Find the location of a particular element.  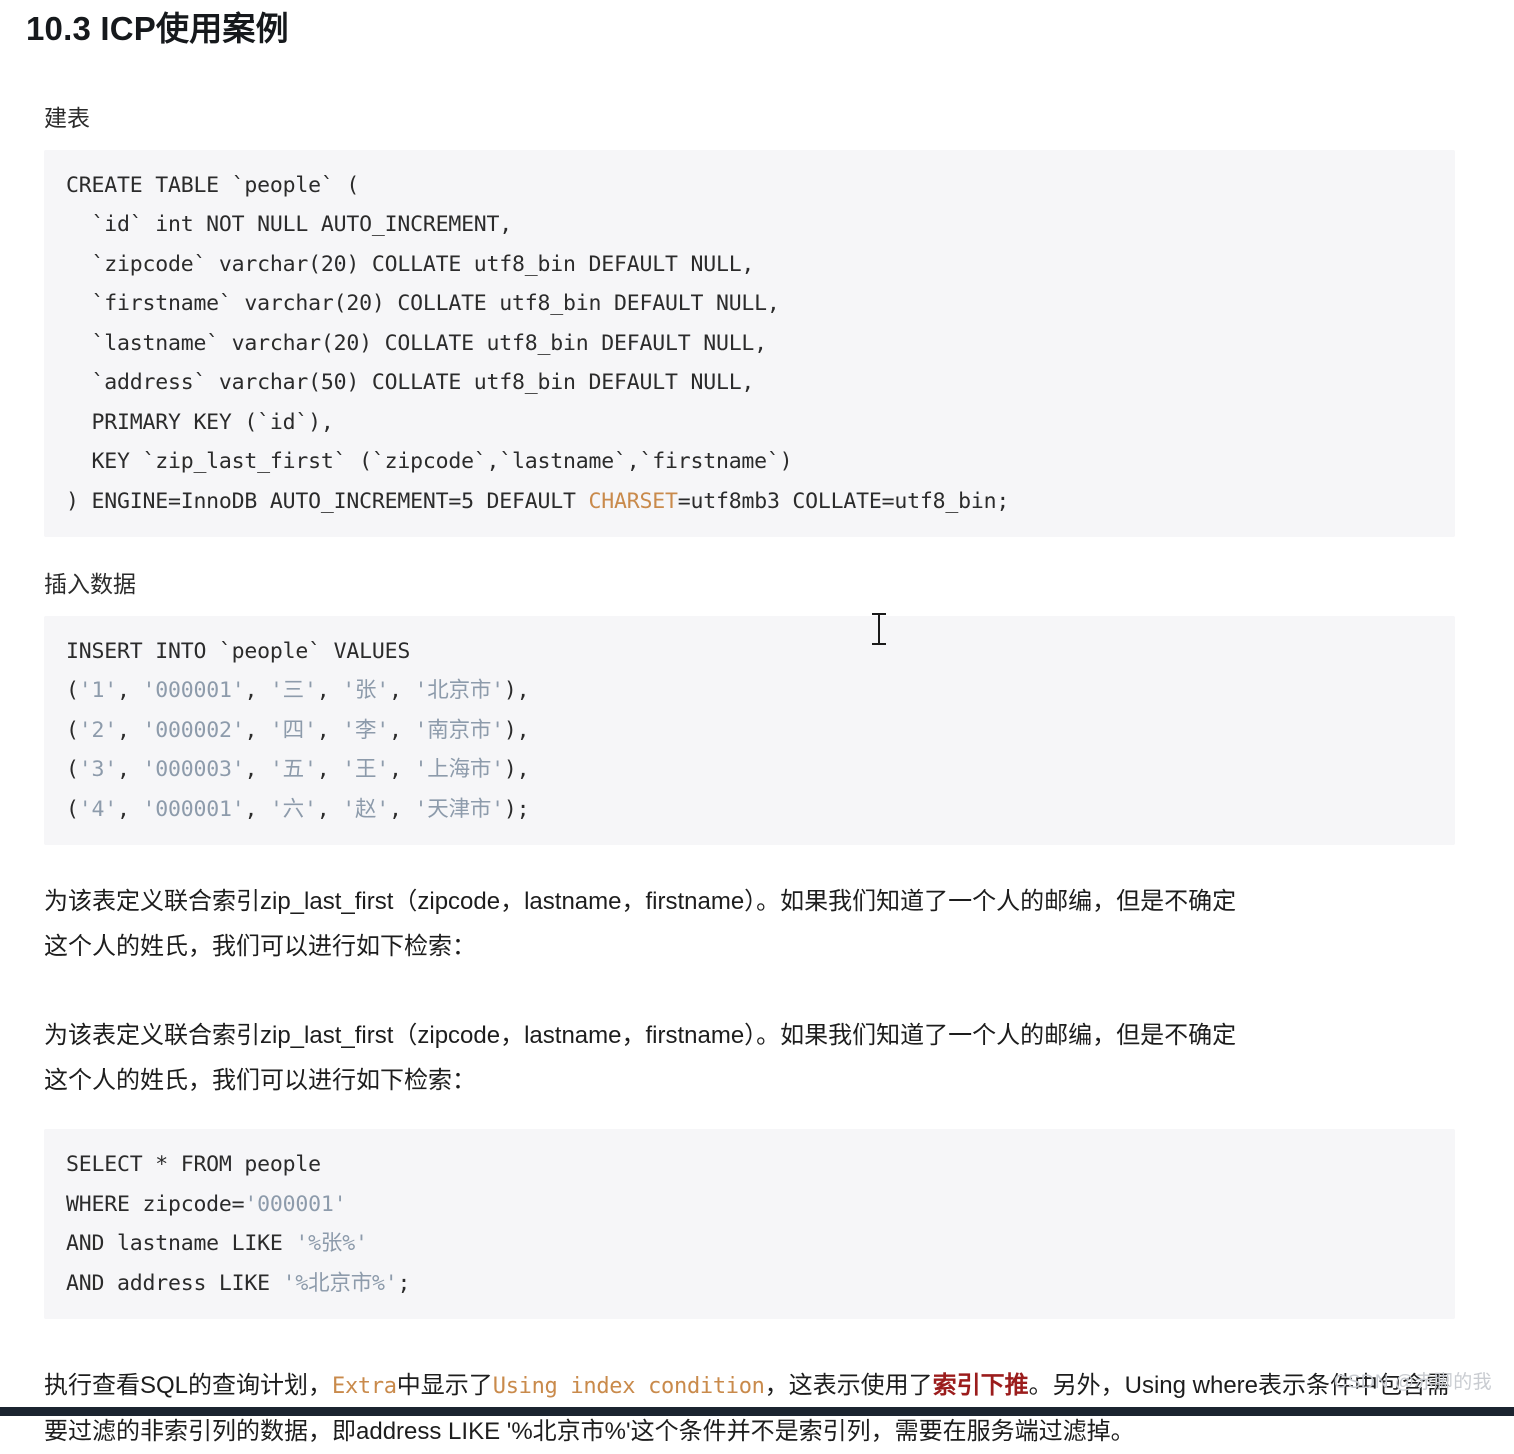

value-address: '北京市' is located at coordinates (459, 691).